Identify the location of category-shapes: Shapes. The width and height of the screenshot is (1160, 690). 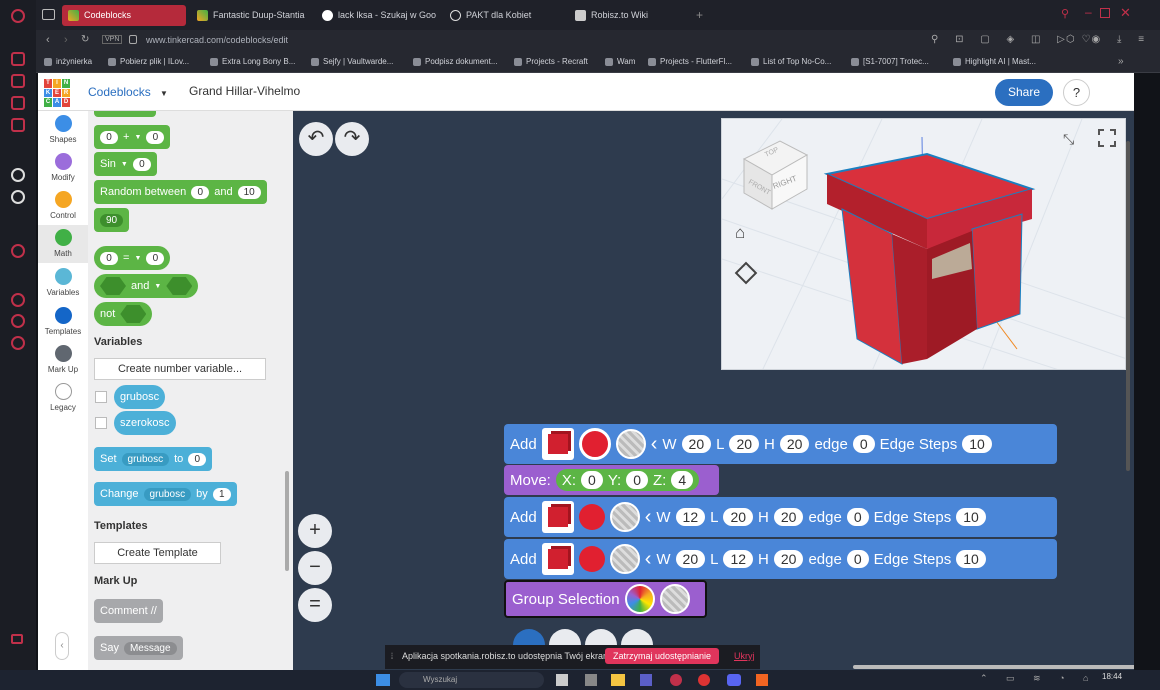
(63, 130).